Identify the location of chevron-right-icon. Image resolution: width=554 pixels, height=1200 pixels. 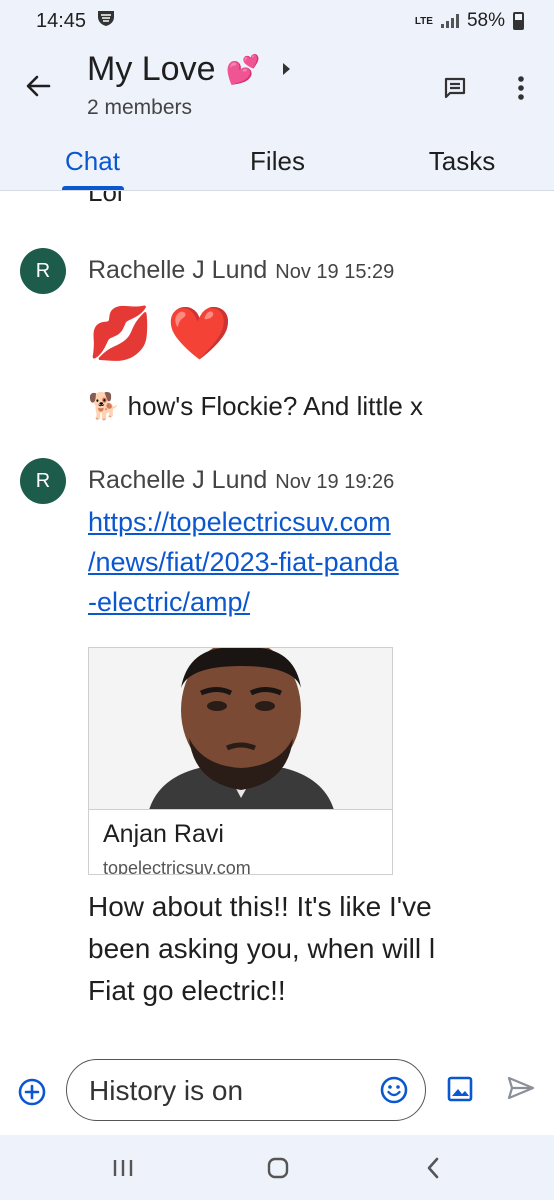
(286, 70).